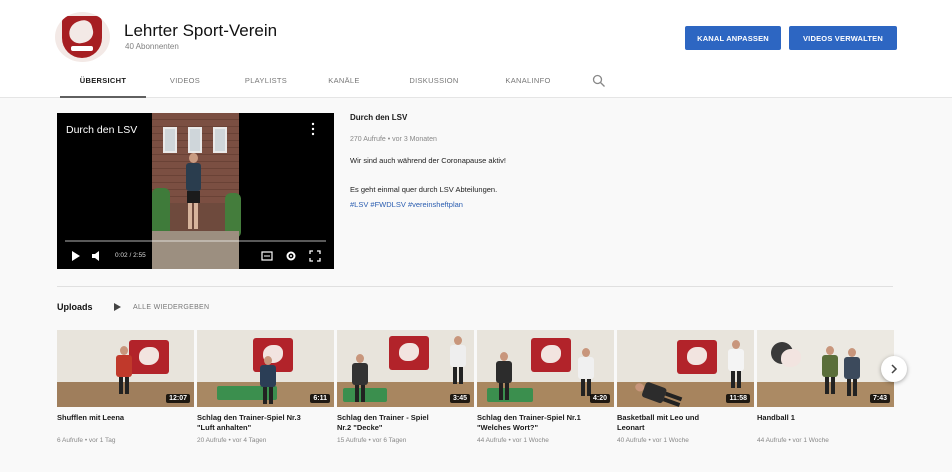  I want to click on video-card: 7:43 Handball 1 44 Aufrufe • vor 1 Woche, so click(825, 387).